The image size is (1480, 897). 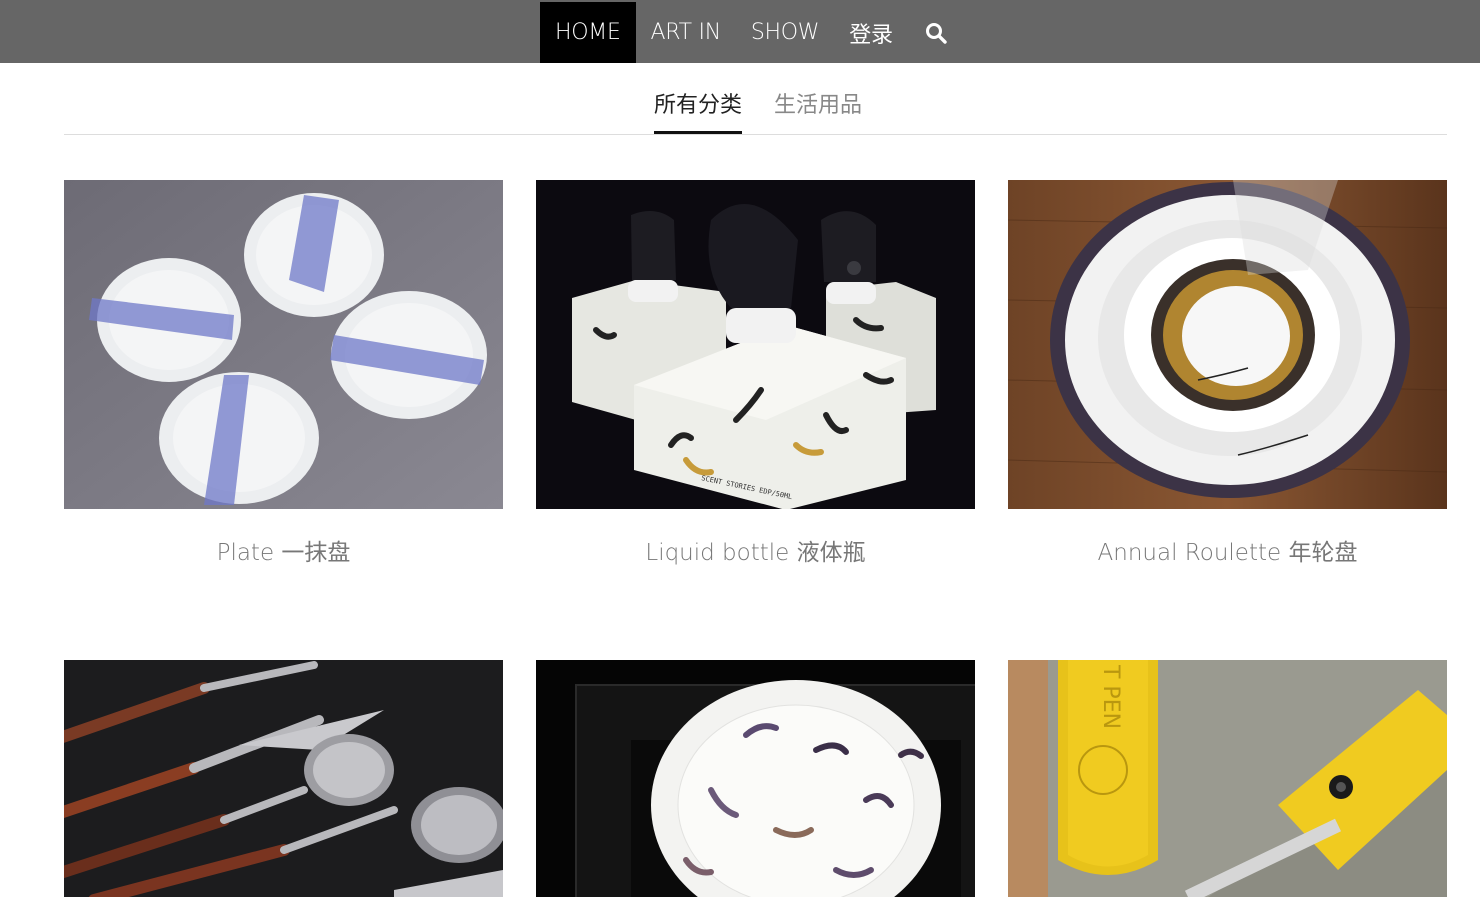 What do you see at coordinates (1227, 344) in the screenshot?
I see `product-image-annual-roulette` at bounding box center [1227, 344].